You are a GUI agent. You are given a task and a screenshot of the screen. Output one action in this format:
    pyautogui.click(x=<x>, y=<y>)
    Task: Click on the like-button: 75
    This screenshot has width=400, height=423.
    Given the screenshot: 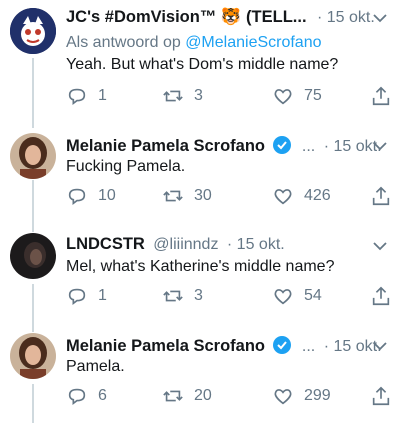 What is the action you would take?
    pyautogui.click(x=297, y=96)
    